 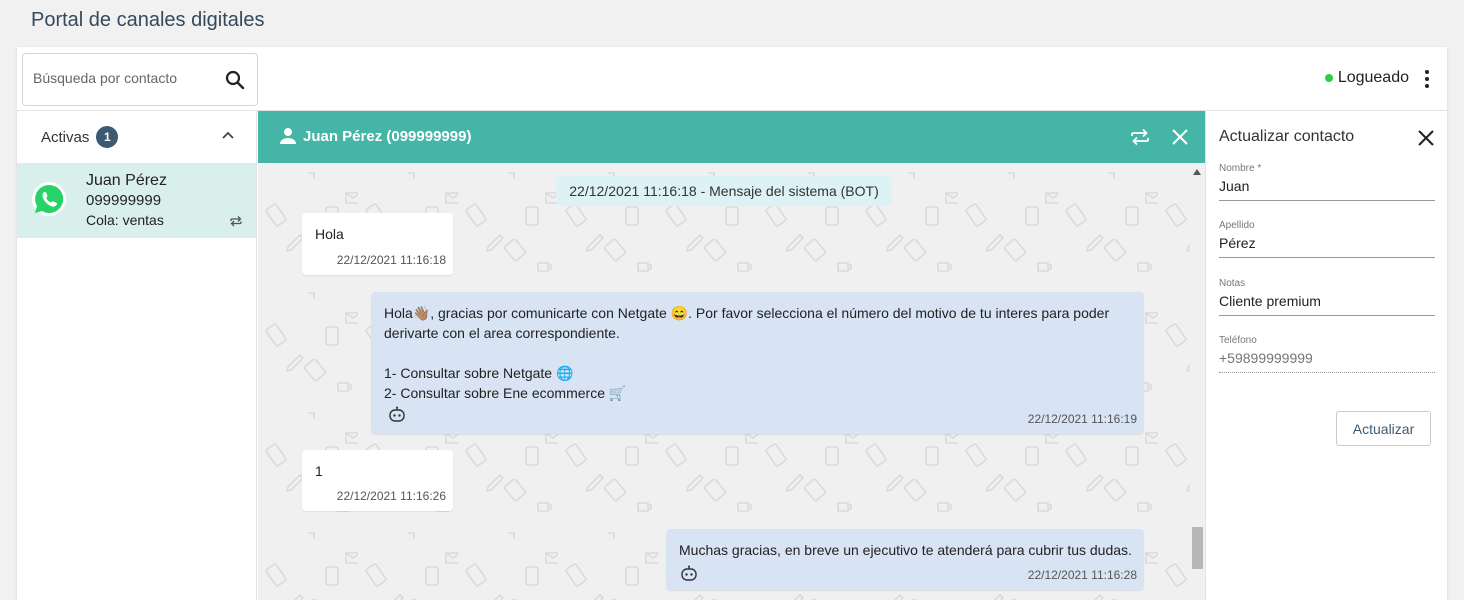 What do you see at coordinates (329, 234) in the screenshot?
I see `message-text: Hola` at bounding box center [329, 234].